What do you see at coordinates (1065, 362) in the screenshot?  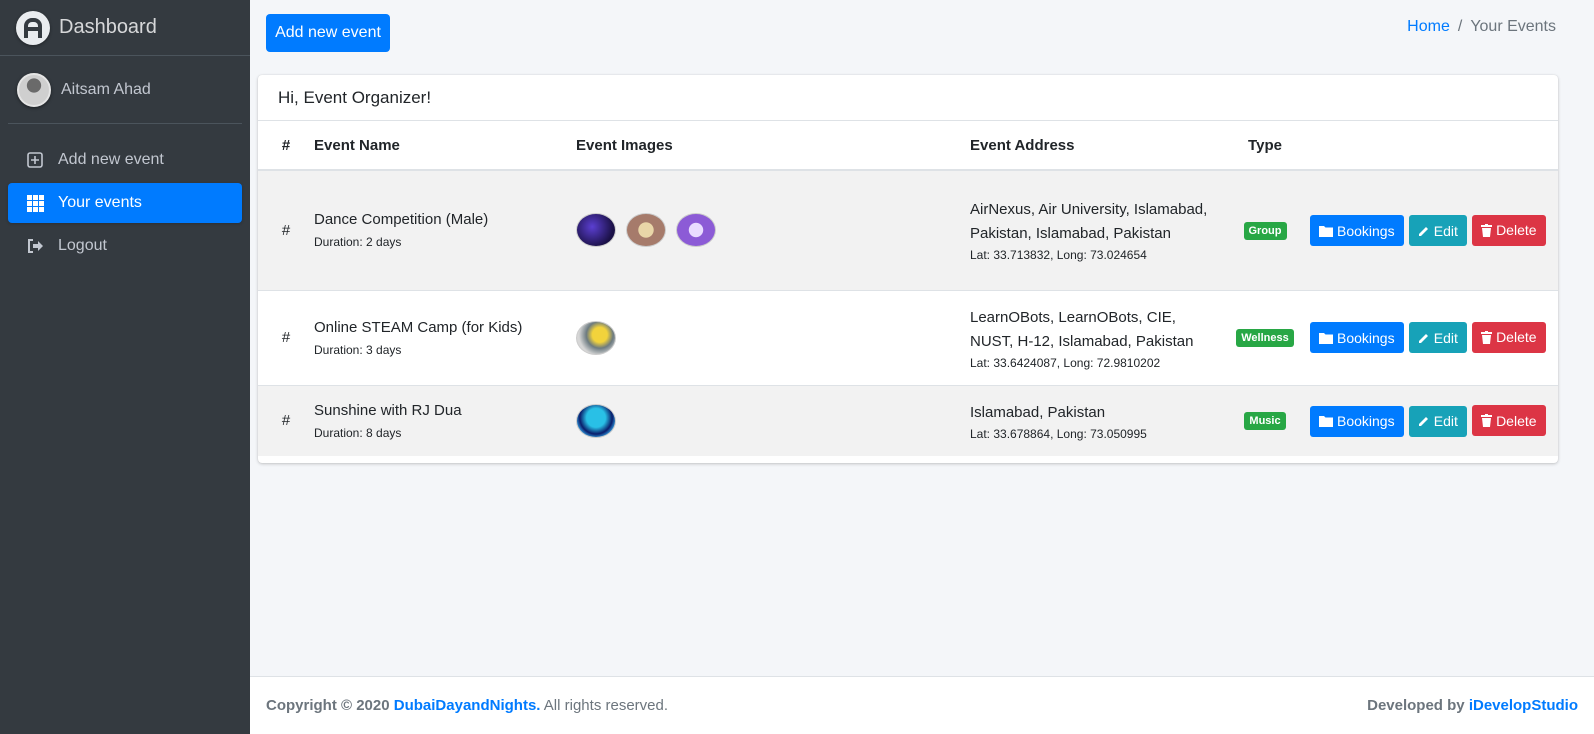 I see `event-coordinates: Lat: 33.6424087, Long: 72.9810202` at bounding box center [1065, 362].